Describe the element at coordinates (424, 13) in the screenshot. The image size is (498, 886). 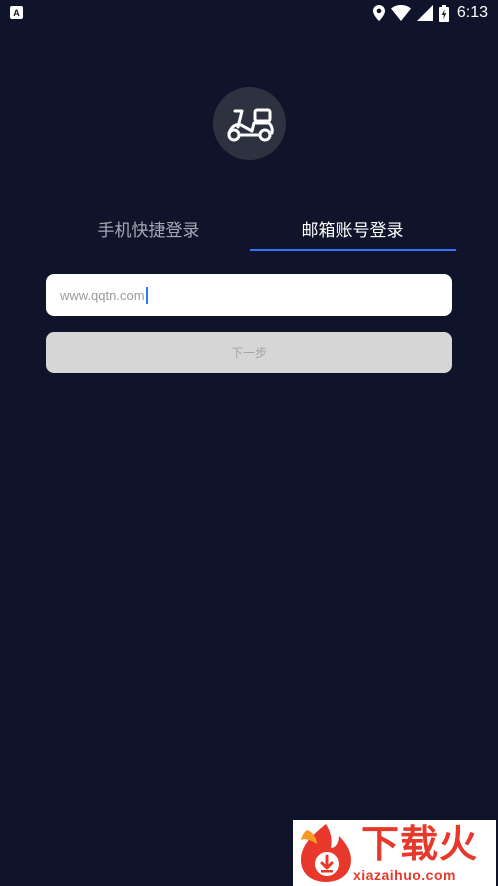
I see `signal-icon` at that location.